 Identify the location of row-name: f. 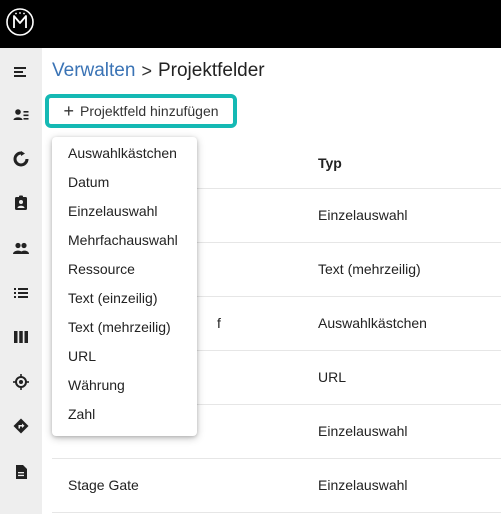
(219, 323).